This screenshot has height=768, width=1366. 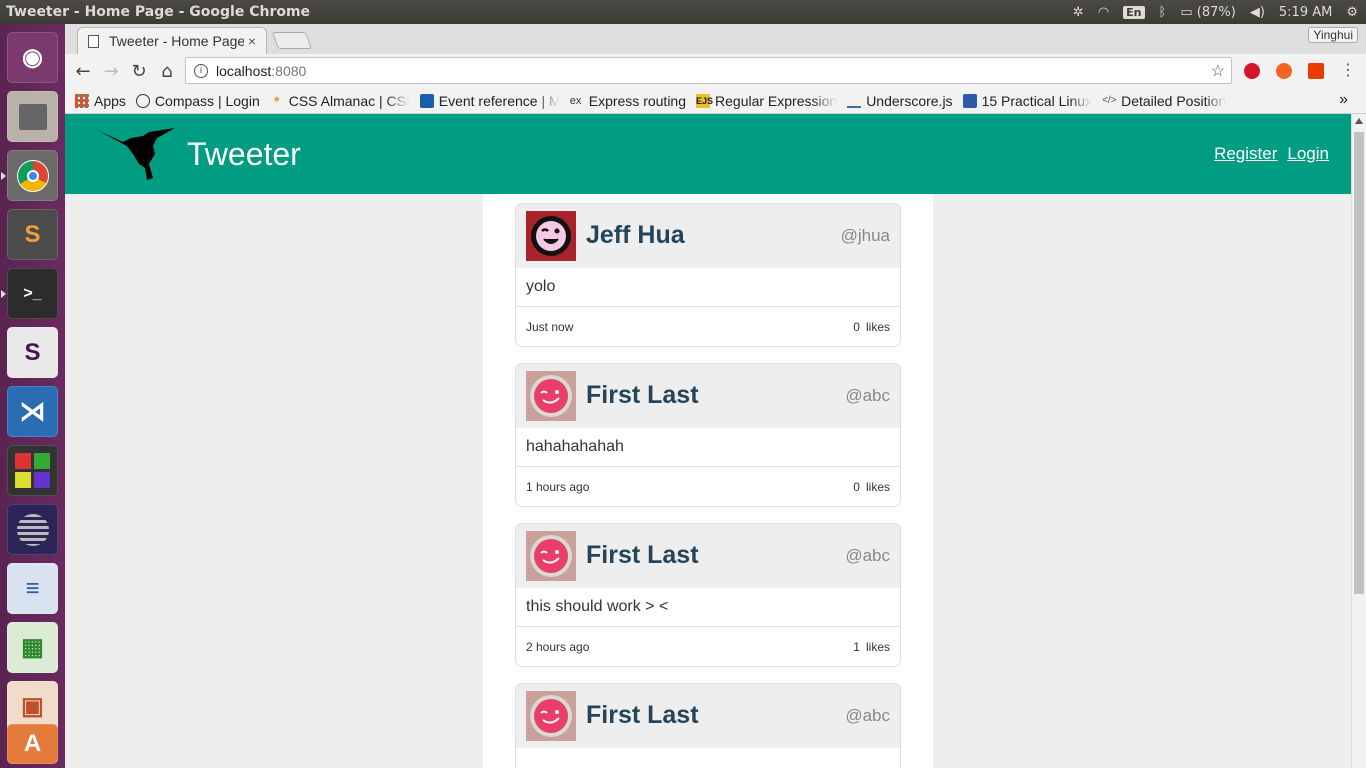 What do you see at coordinates (93, 41) in the screenshot?
I see `page-icon` at bounding box center [93, 41].